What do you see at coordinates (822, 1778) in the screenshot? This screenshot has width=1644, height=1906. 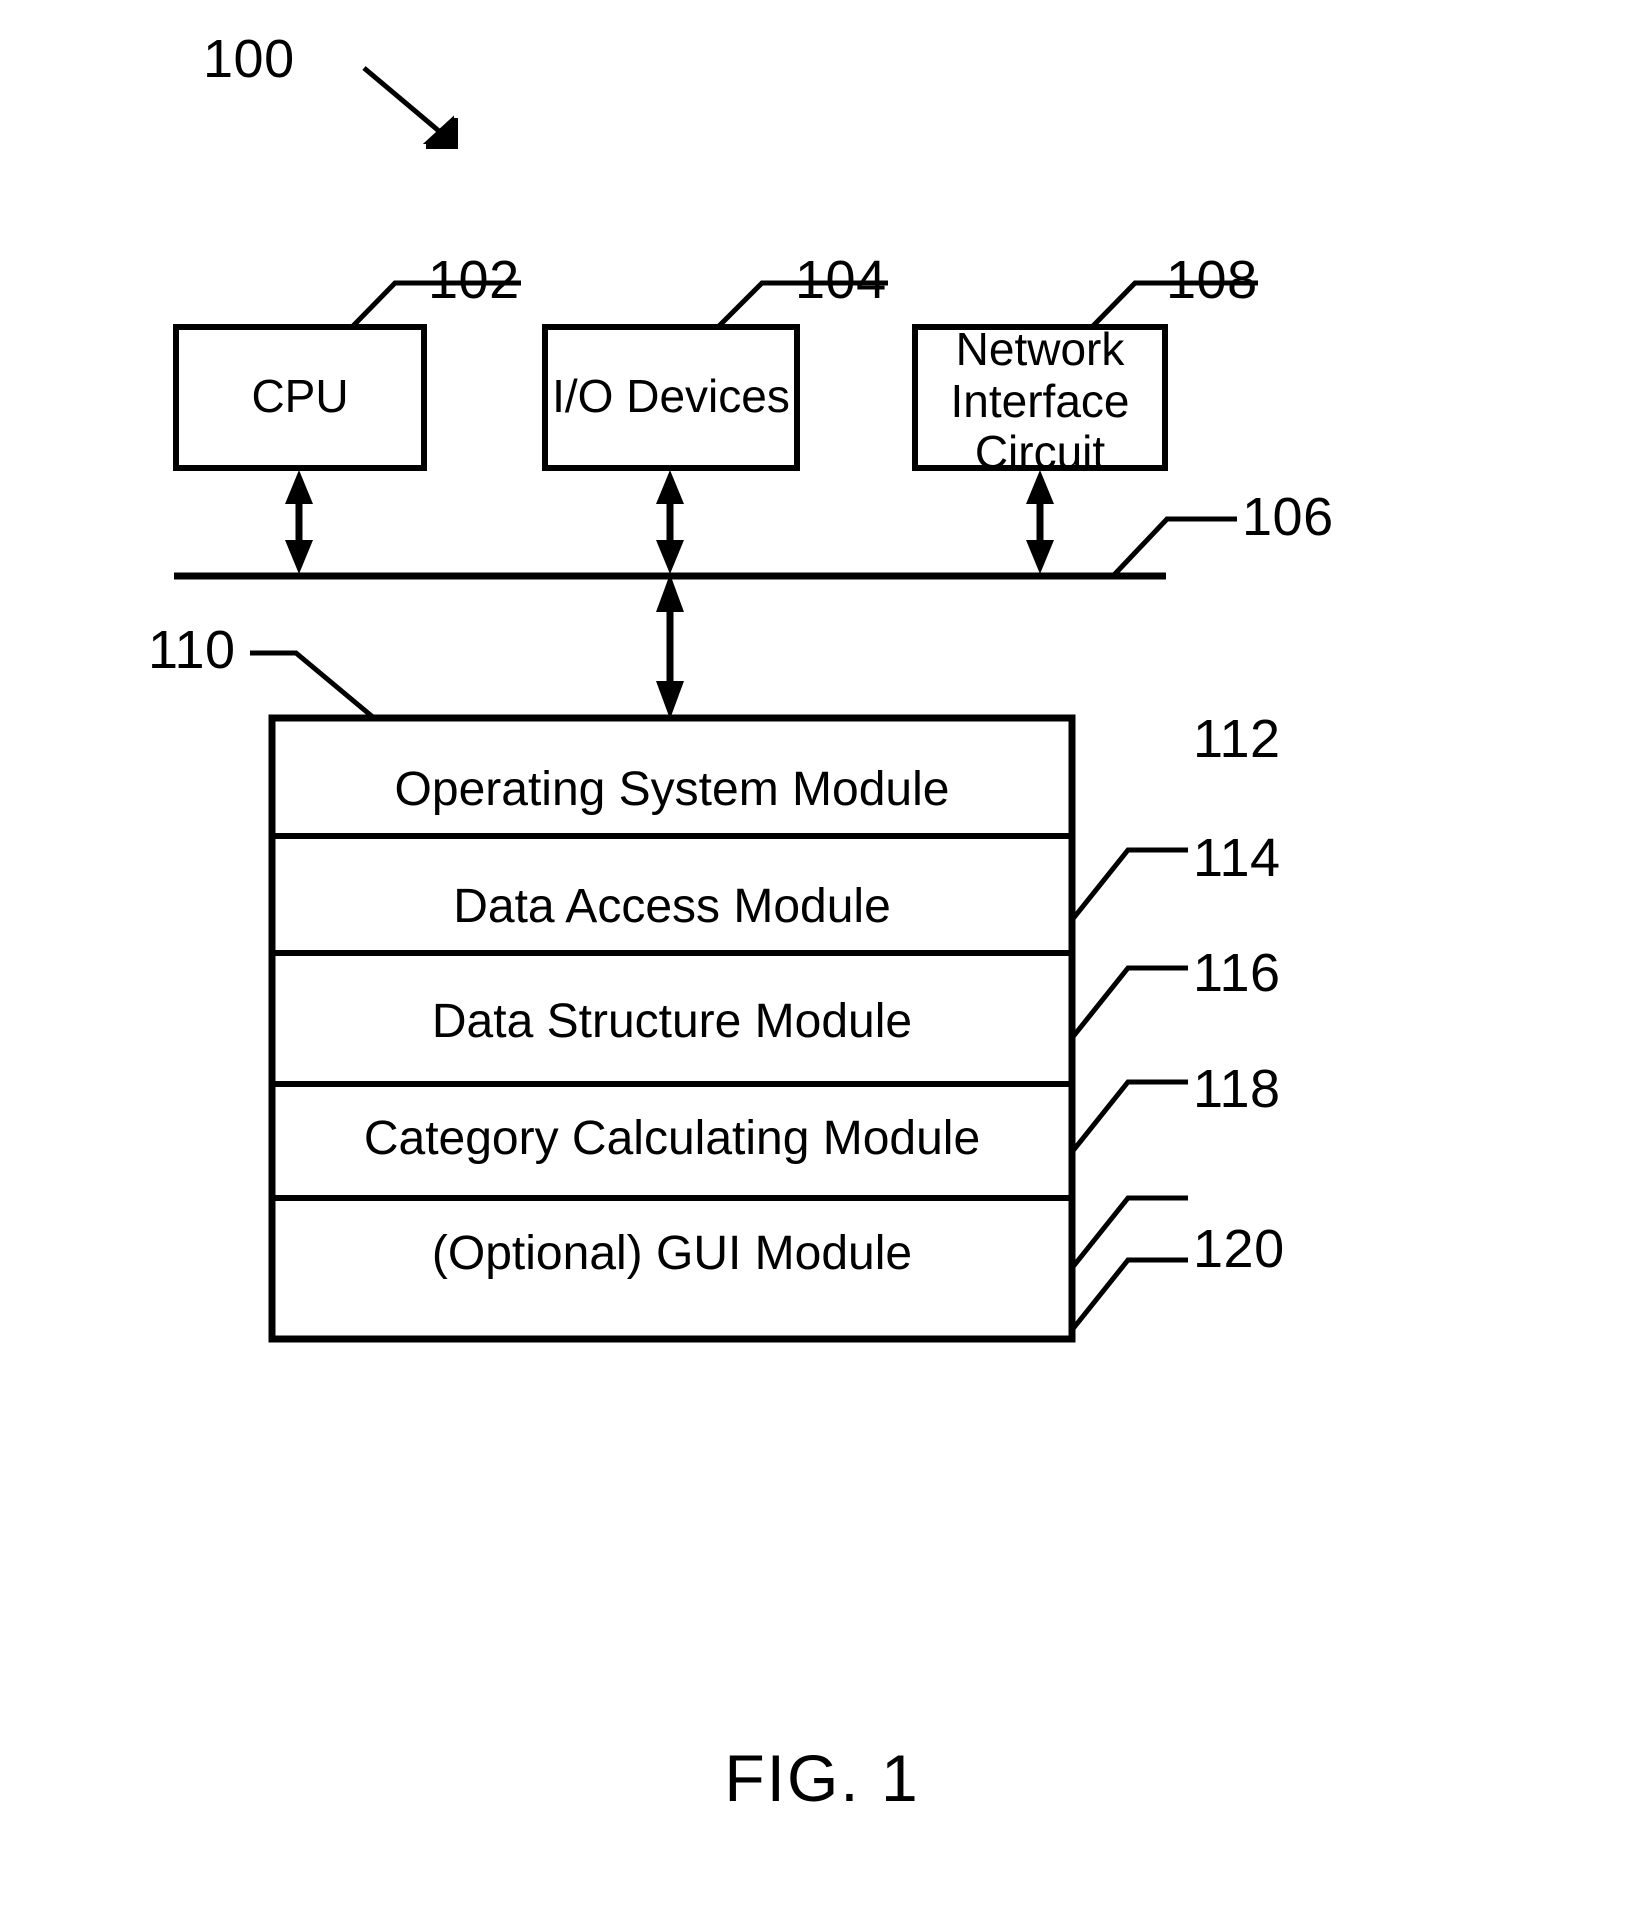 I see `figure-caption: FIG. 1` at bounding box center [822, 1778].